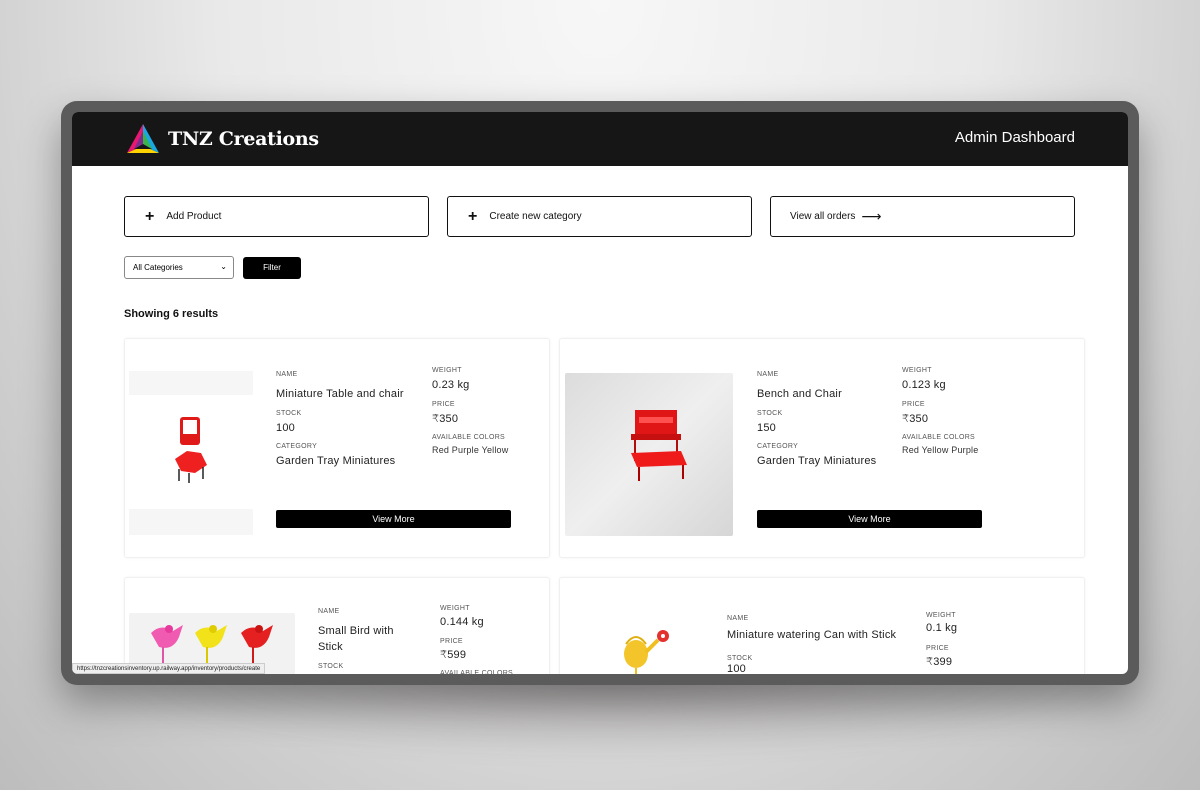  Describe the element at coordinates (451, 385) in the screenshot. I see `product-weight: 0.23 kg` at that location.